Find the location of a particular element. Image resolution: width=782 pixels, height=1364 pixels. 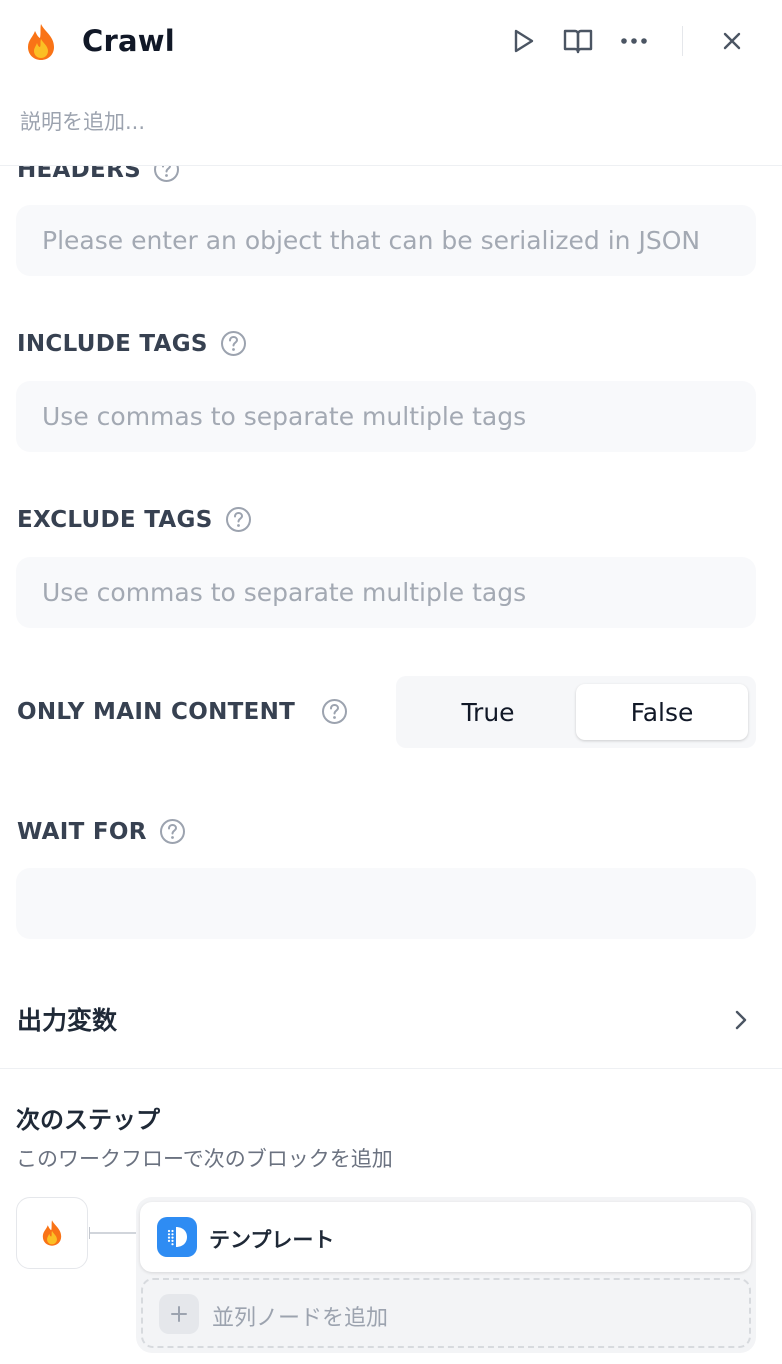

option-true: True is located at coordinates (488, 712).